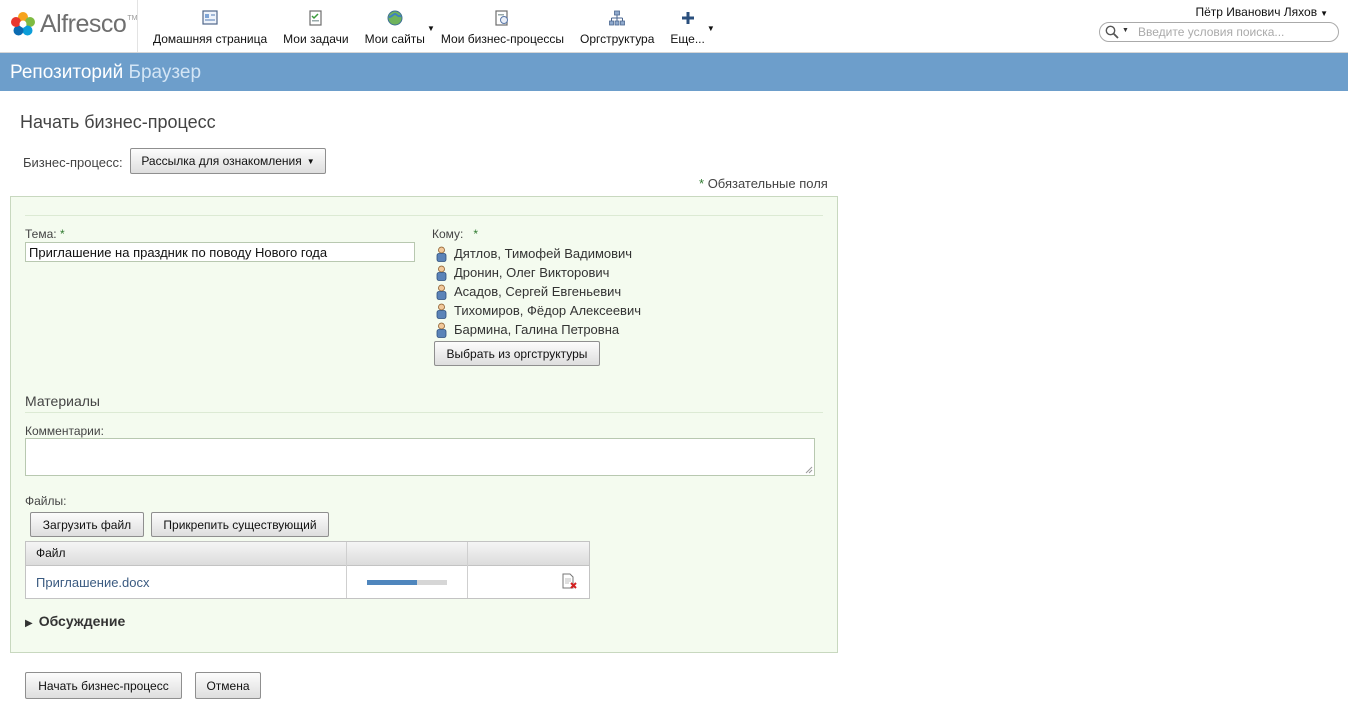  Describe the element at coordinates (46, 501) in the screenshot. I see `files-label: Файлы:` at that location.